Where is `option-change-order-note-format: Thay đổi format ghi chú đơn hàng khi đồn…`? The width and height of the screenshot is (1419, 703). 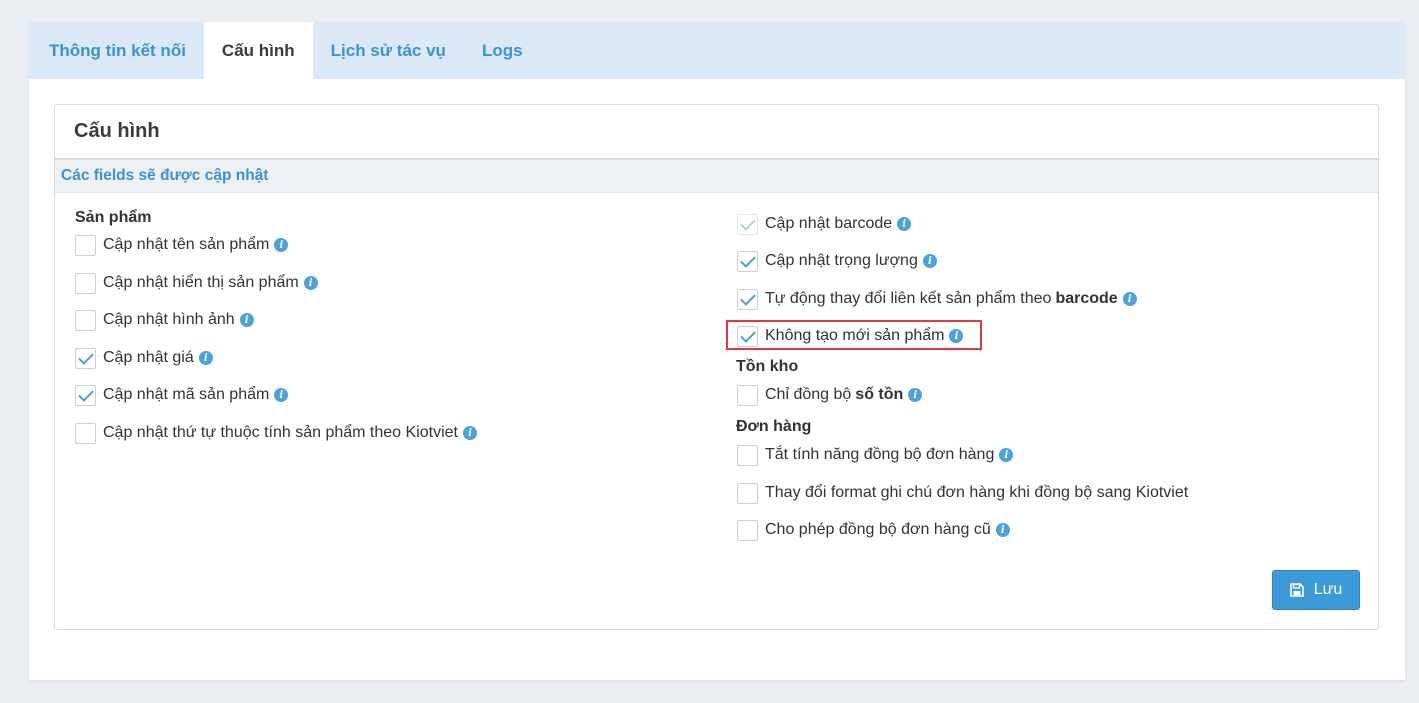
option-change-order-note-format: Thay đổi format ghi chú đơn hàng khi đồn… is located at coordinates (962, 493).